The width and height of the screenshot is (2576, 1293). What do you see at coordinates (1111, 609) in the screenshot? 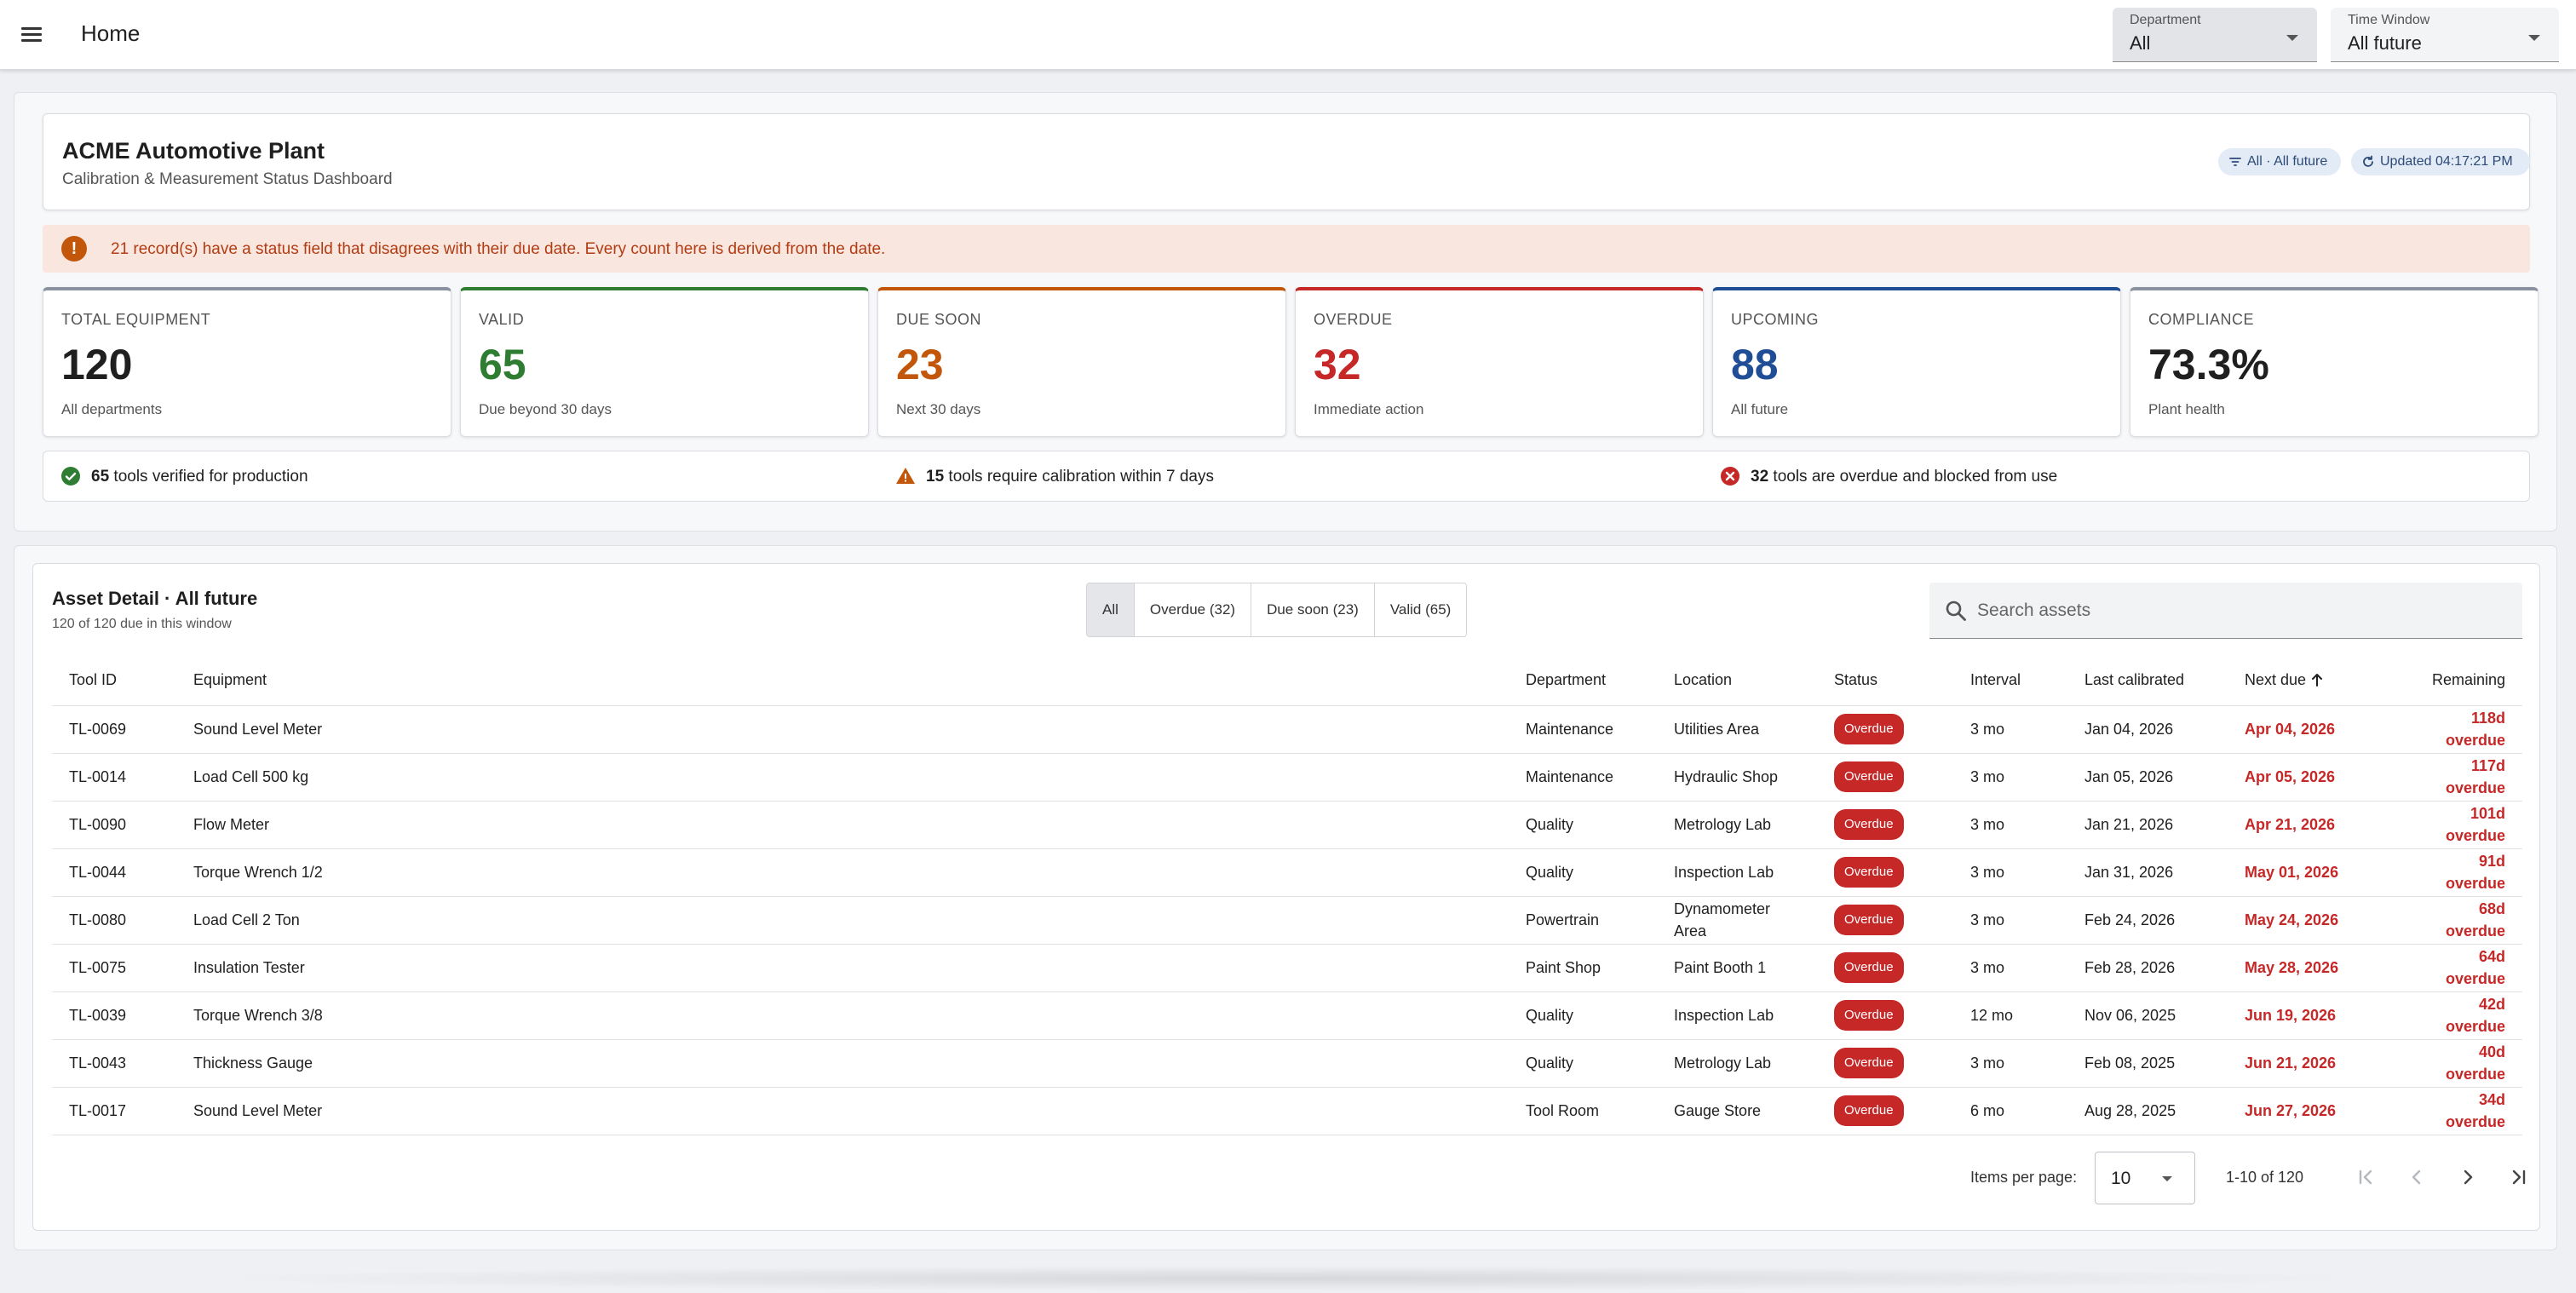
I see `filter-all-button: All` at bounding box center [1111, 609].